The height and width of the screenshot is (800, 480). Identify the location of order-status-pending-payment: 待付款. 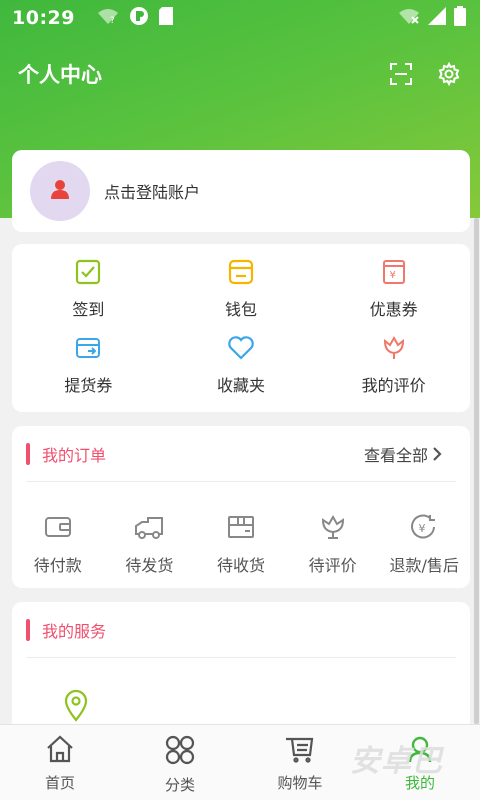
(58, 545).